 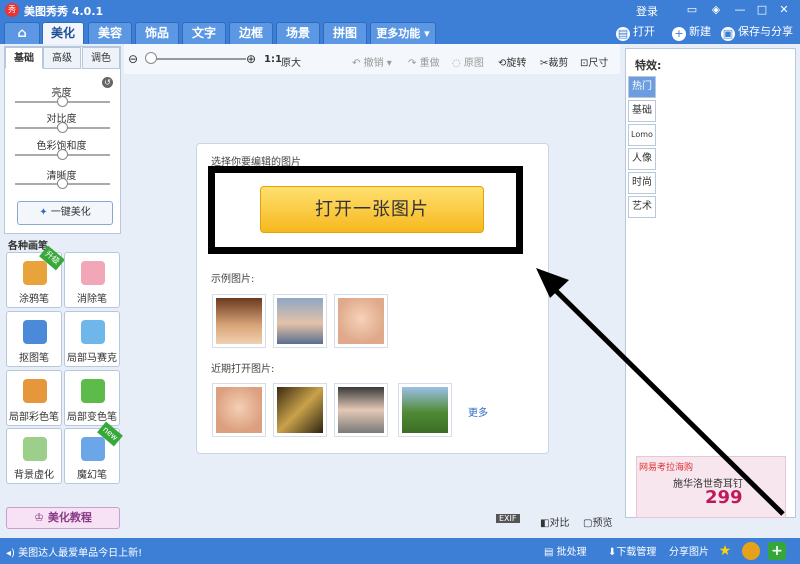 What do you see at coordinates (644, 31) in the screenshot?
I see `open-label: 打开` at bounding box center [644, 31].